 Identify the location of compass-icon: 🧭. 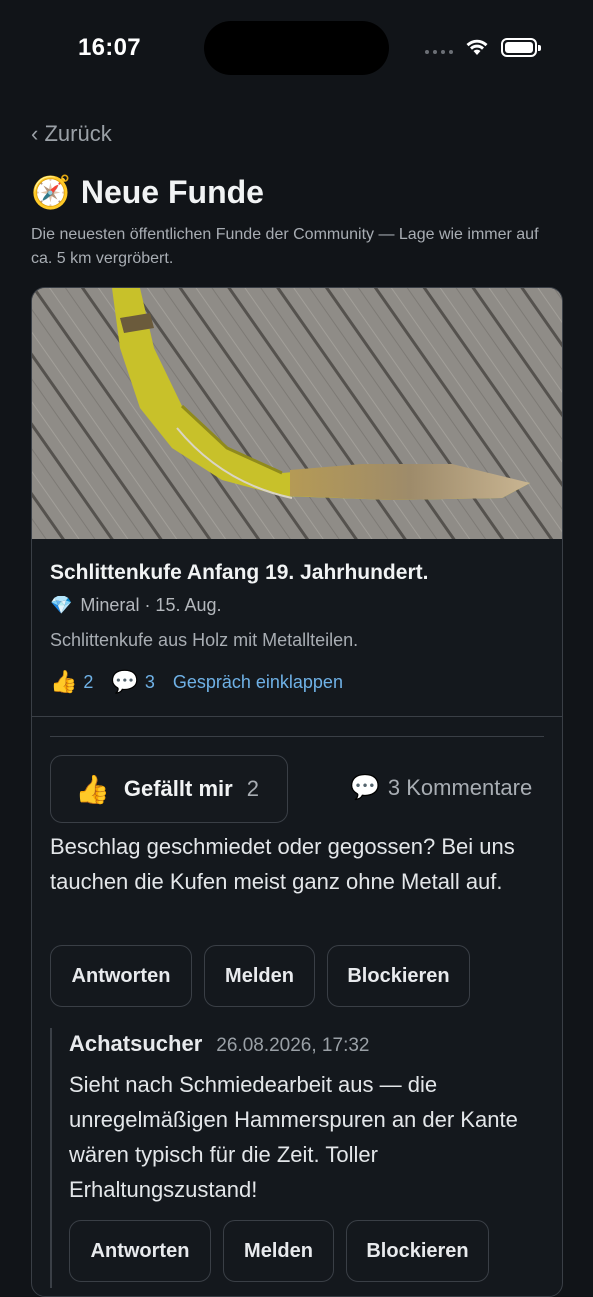
(51, 192).